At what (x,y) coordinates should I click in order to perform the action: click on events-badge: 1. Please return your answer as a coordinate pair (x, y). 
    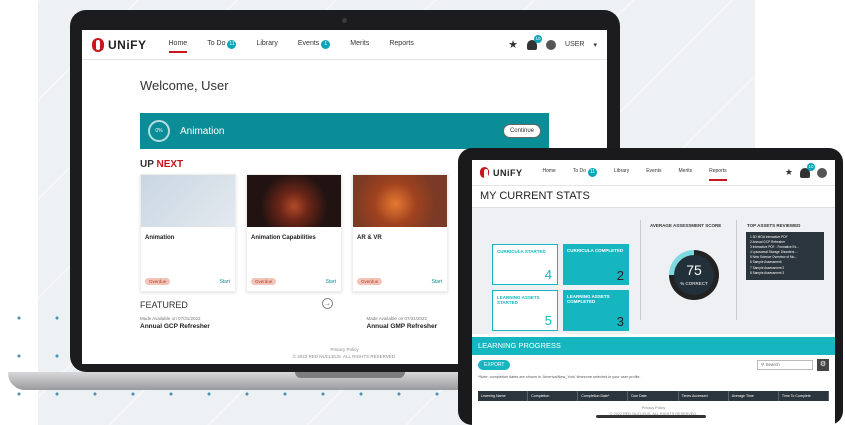
    Looking at the image, I should click on (326, 44).